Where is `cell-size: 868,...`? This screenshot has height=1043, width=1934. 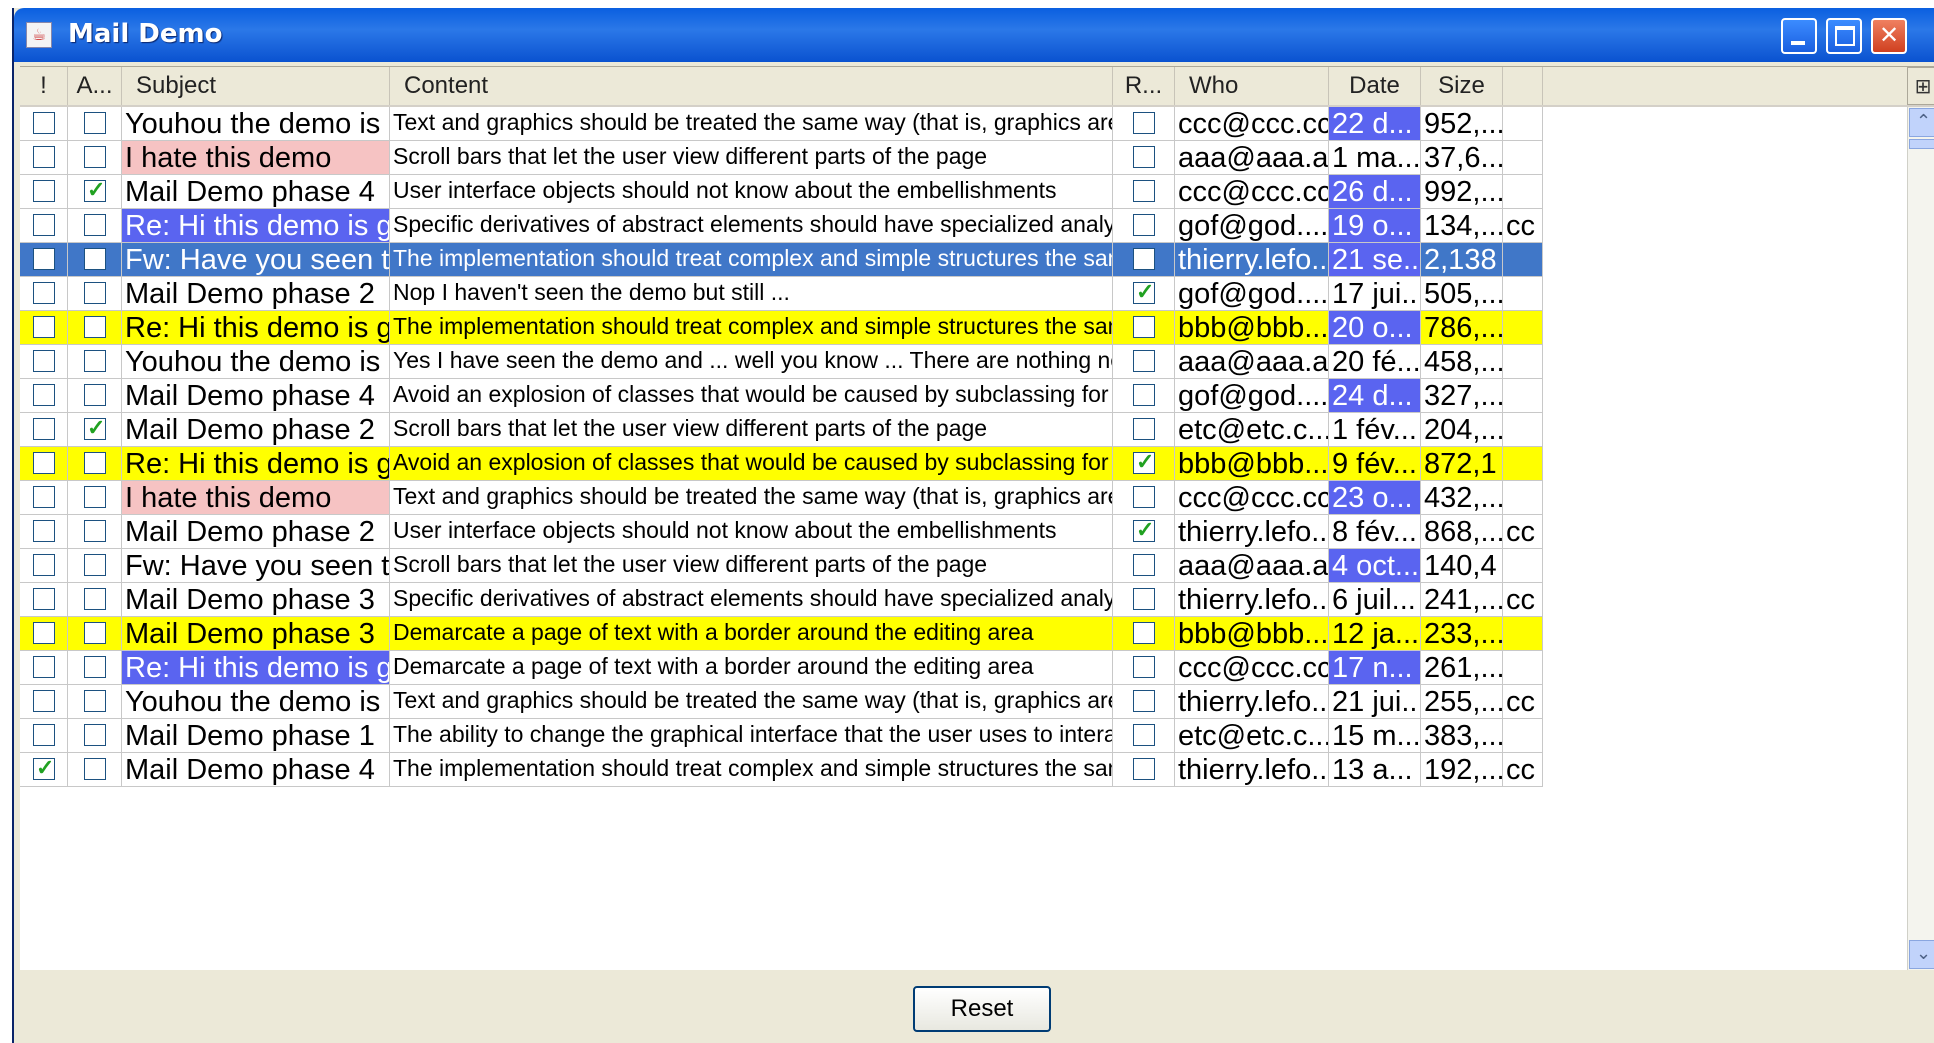
cell-size: 868,... is located at coordinates (1462, 532).